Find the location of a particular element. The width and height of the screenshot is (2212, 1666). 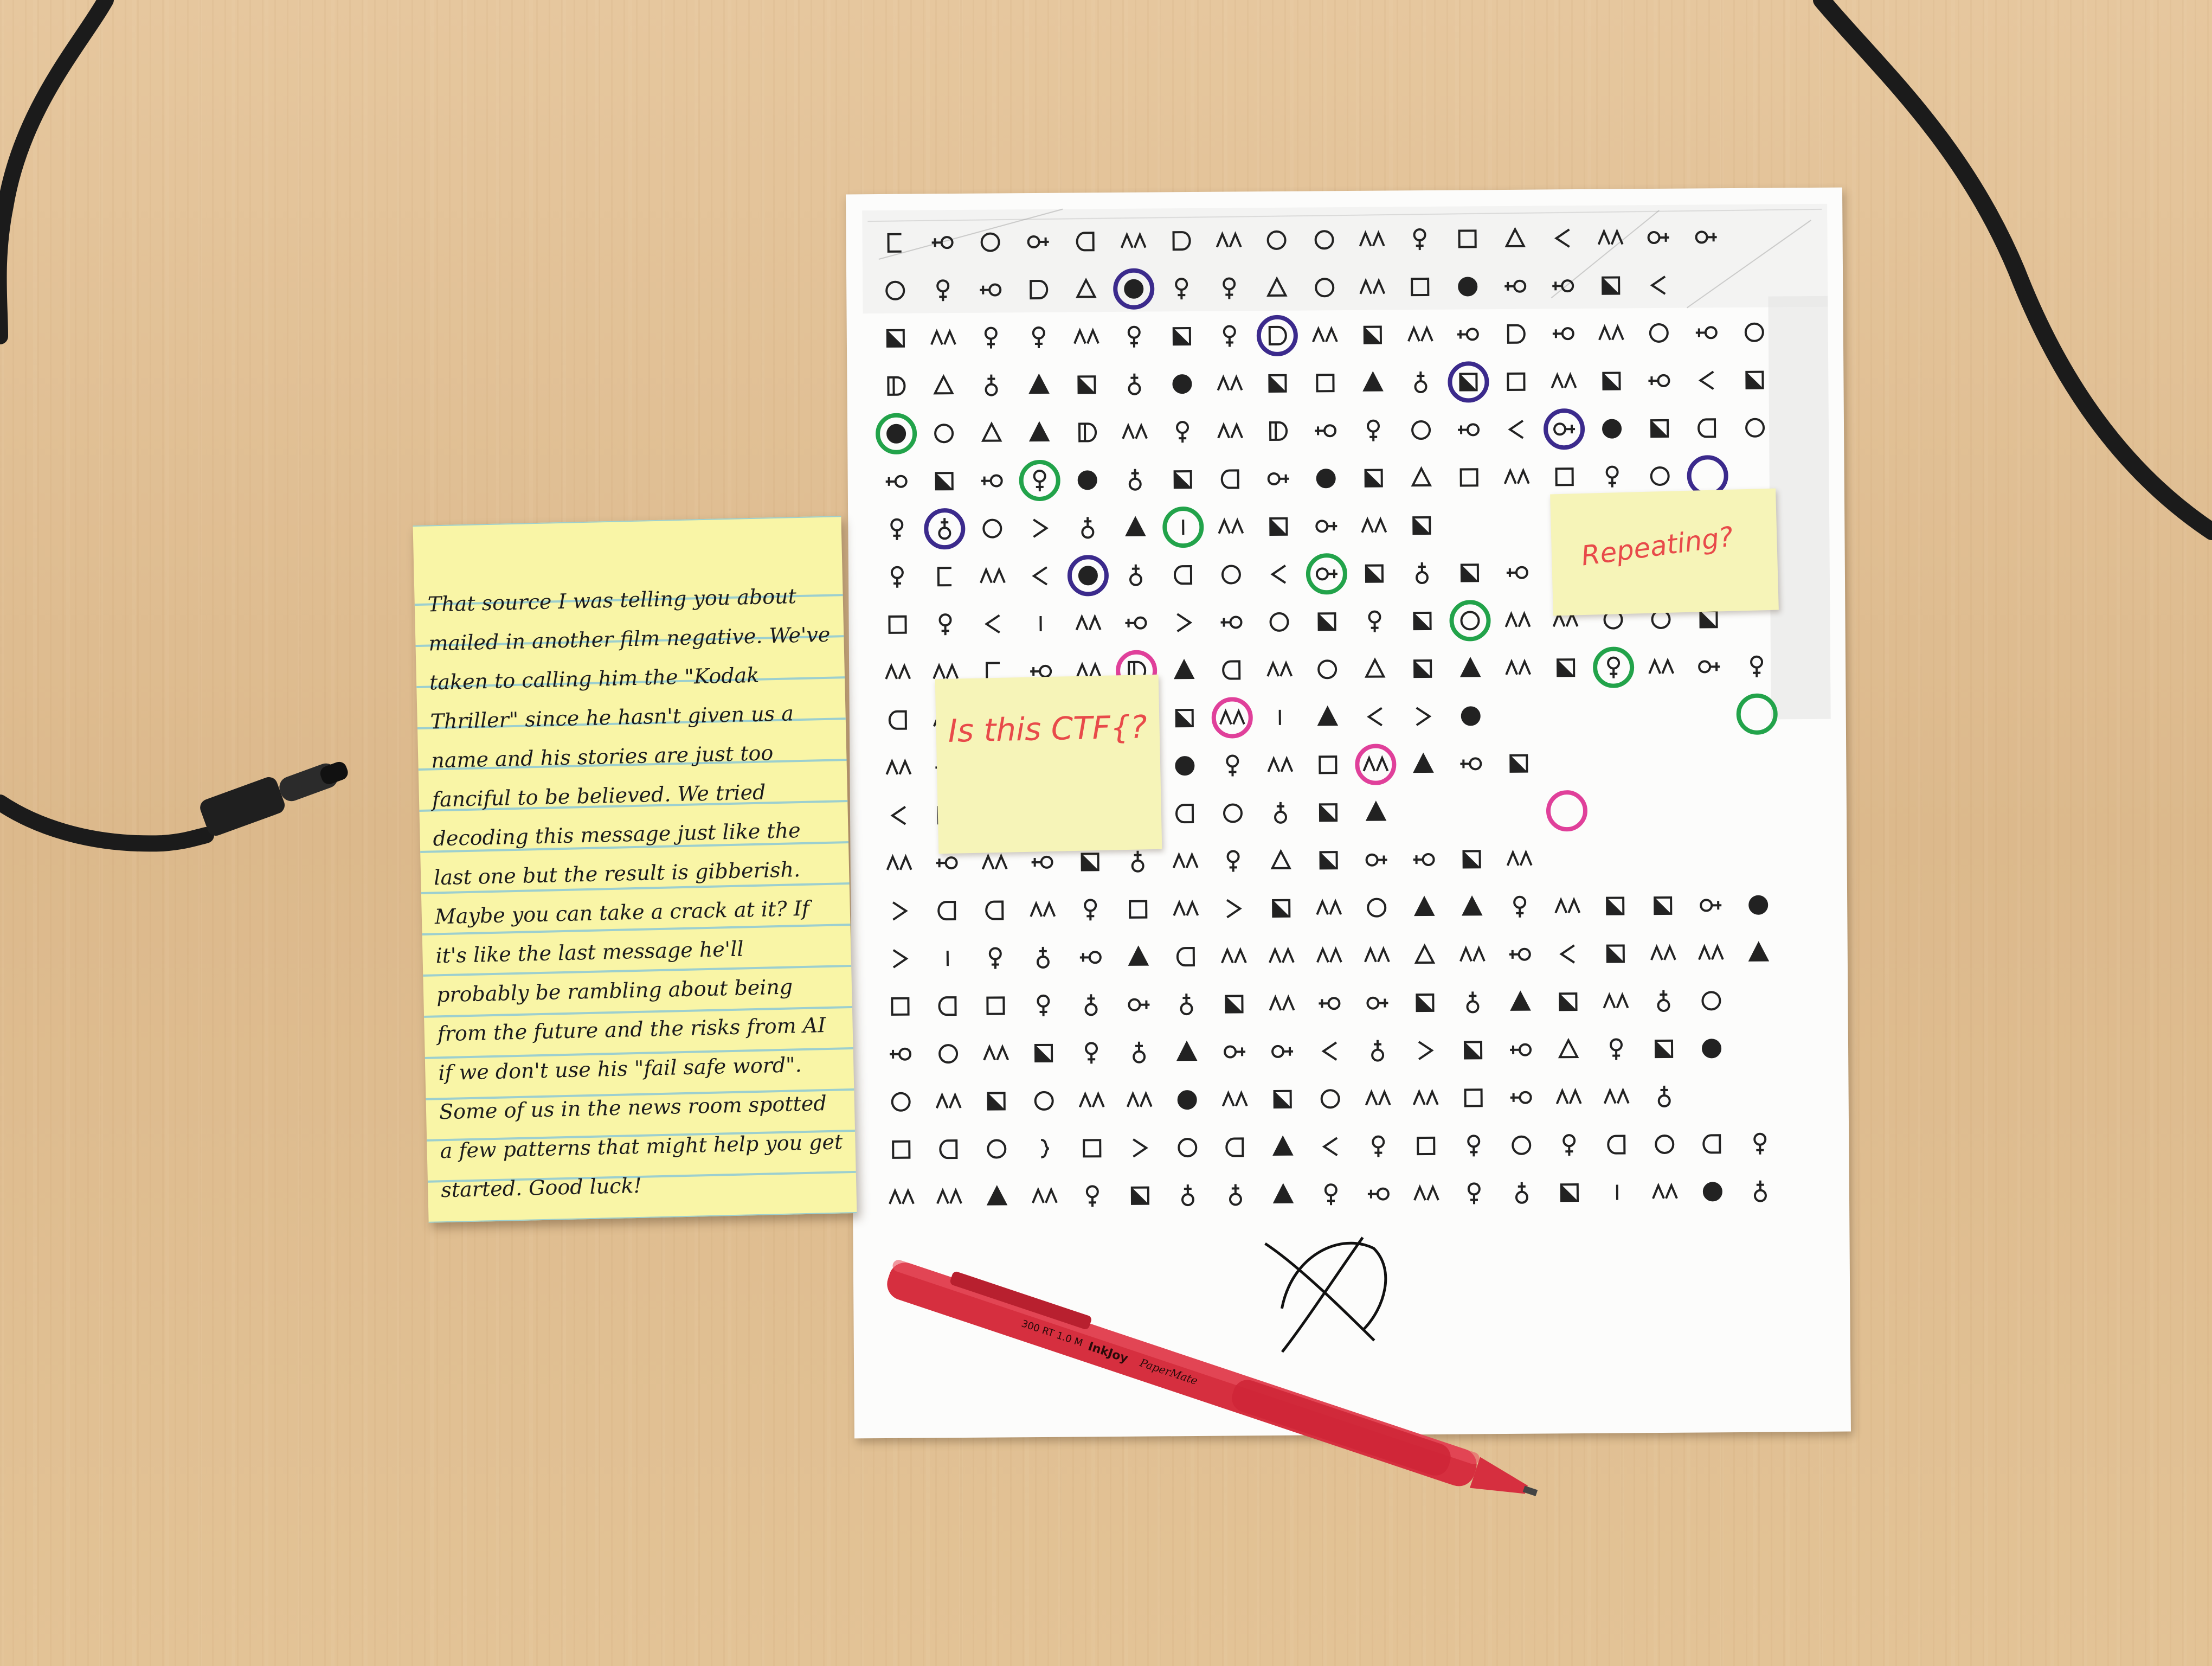

red-pen: 300 RT 1.0 M InkJoy PaperMate is located at coordinates (1212, 1378).